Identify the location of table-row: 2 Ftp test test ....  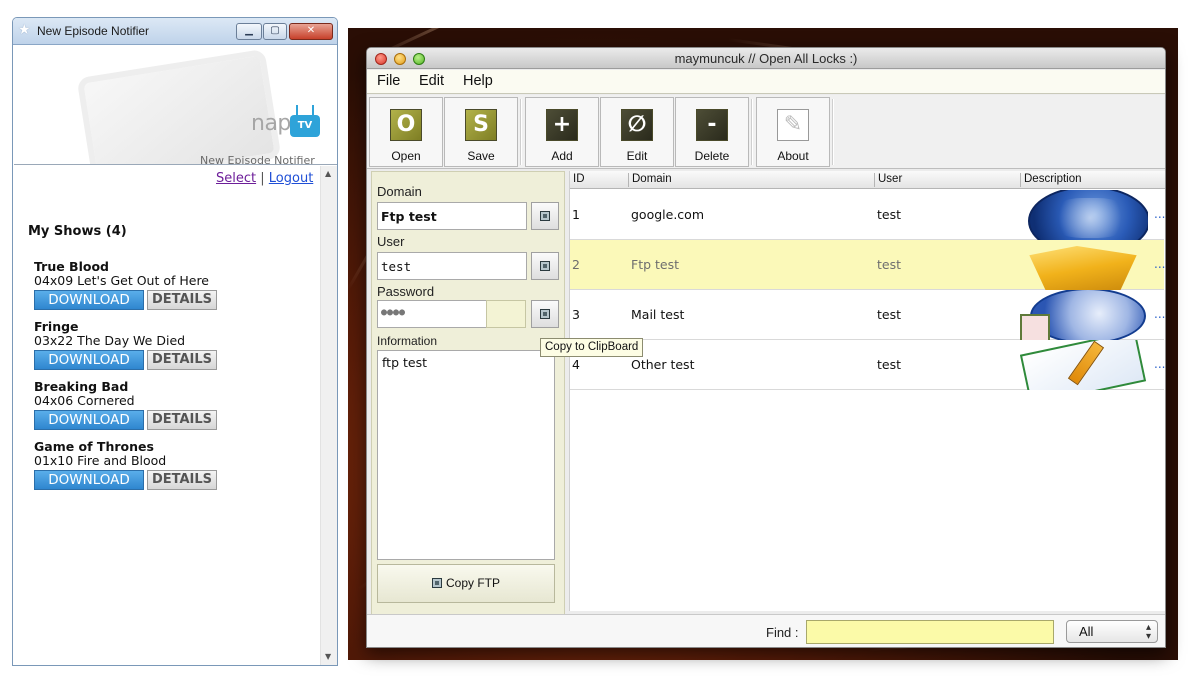
(867, 265).